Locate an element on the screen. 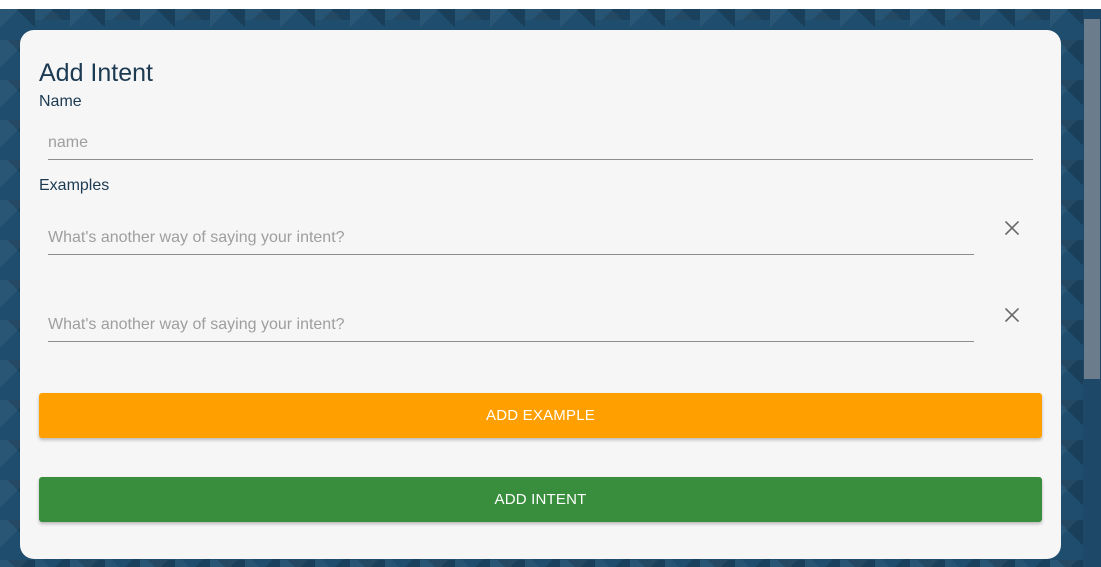  remove-example-2-button is located at coordinates (1012, 315).